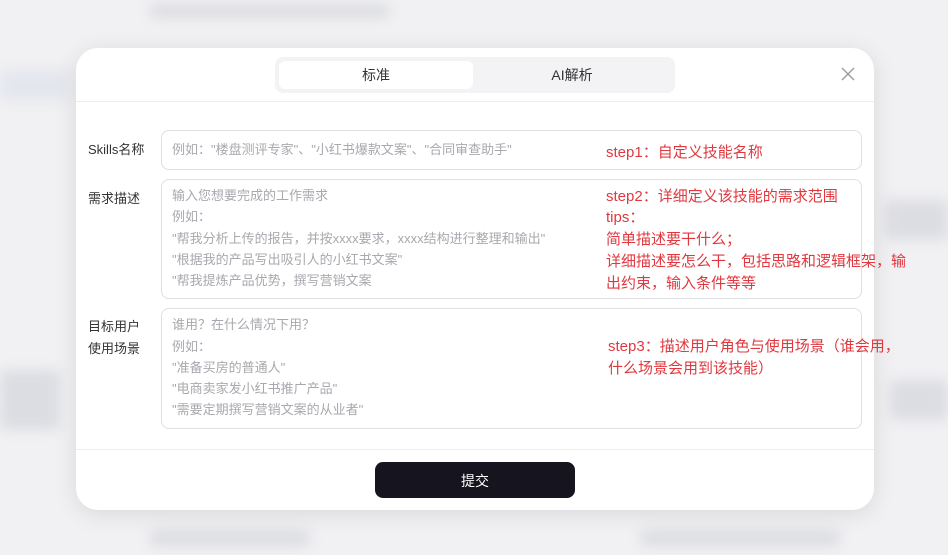 The image size is (948, 555). I want to click on step3-annotation-line: step3：描述用户角色与使用场景（谁会用，, so click(754, 346).